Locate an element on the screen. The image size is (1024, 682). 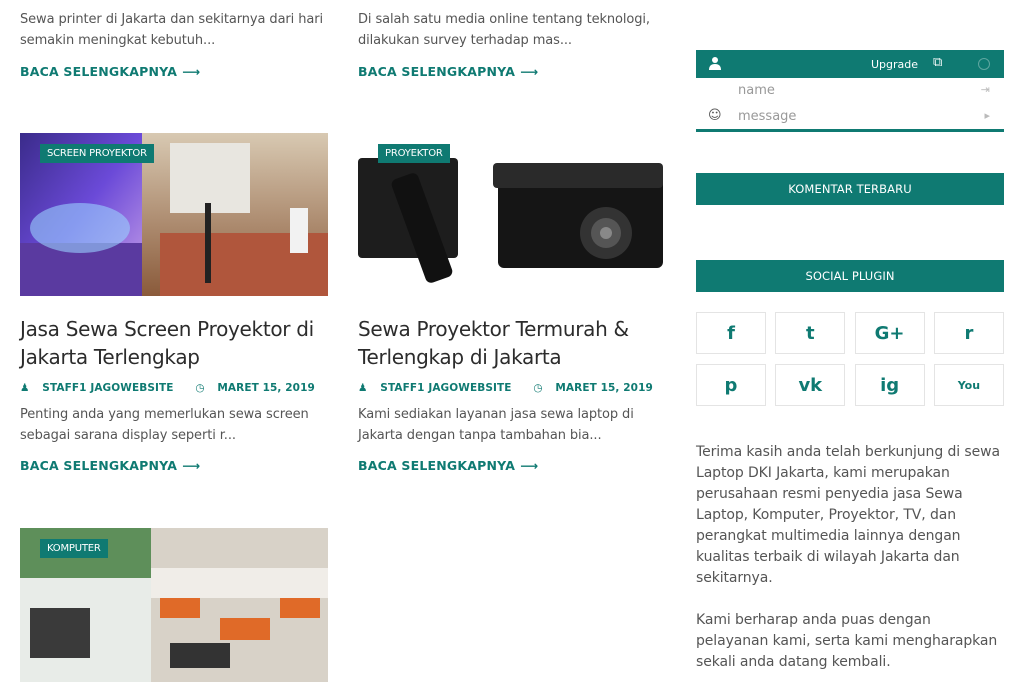
post-thumbnail: PROYEKTOR is located at coordinates (512, 214).